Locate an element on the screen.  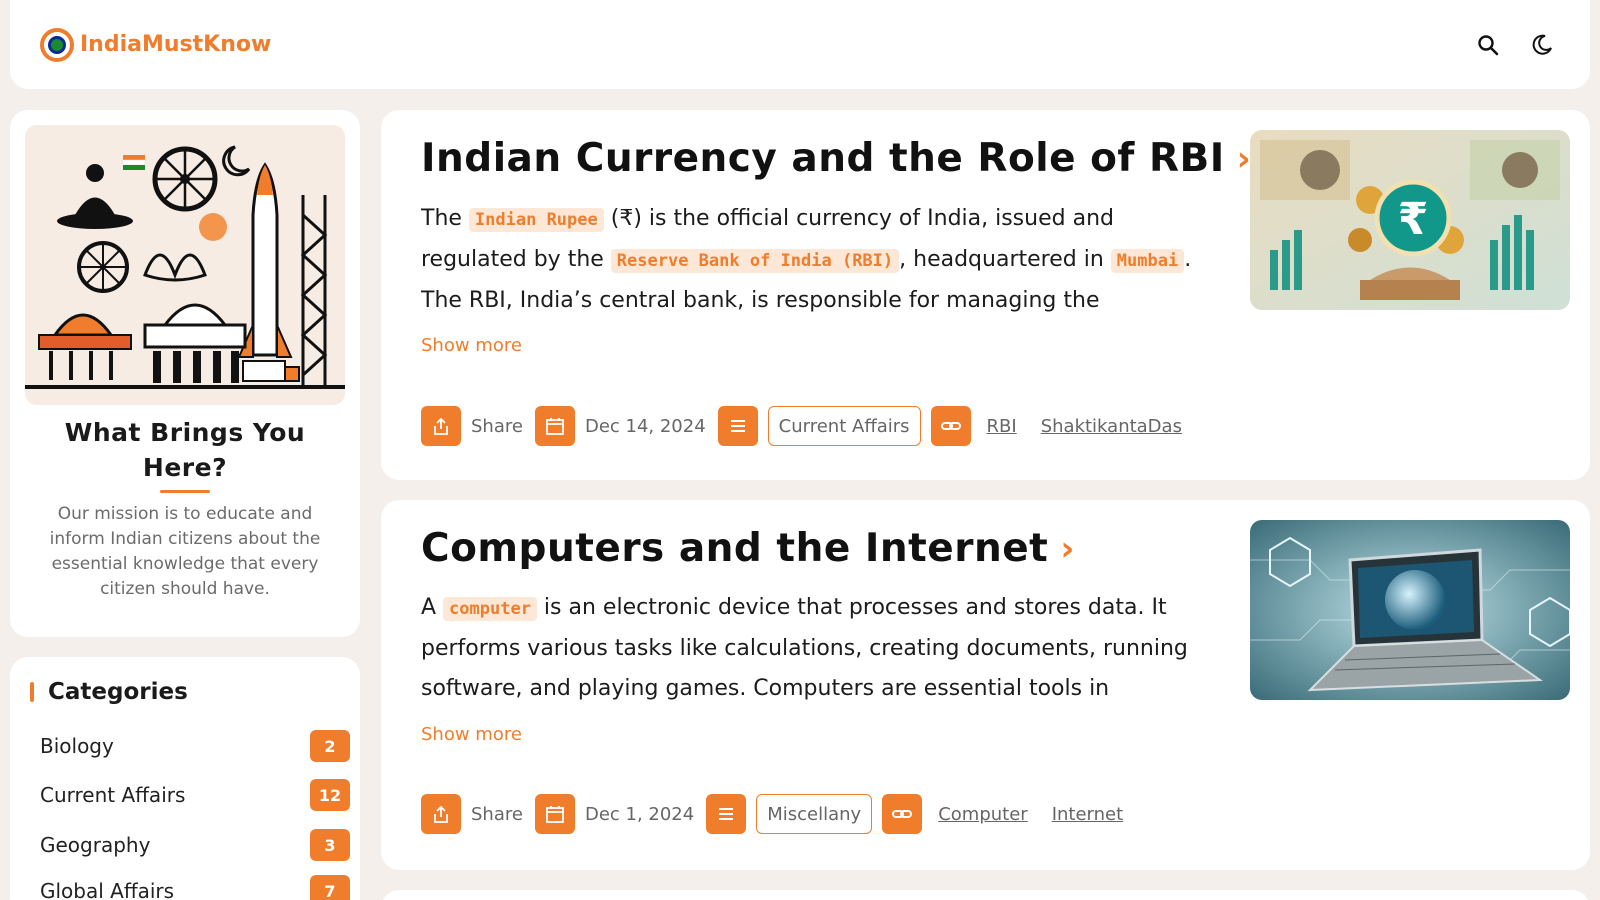
keyword-tag: computer is located at coordinates (490, 609).